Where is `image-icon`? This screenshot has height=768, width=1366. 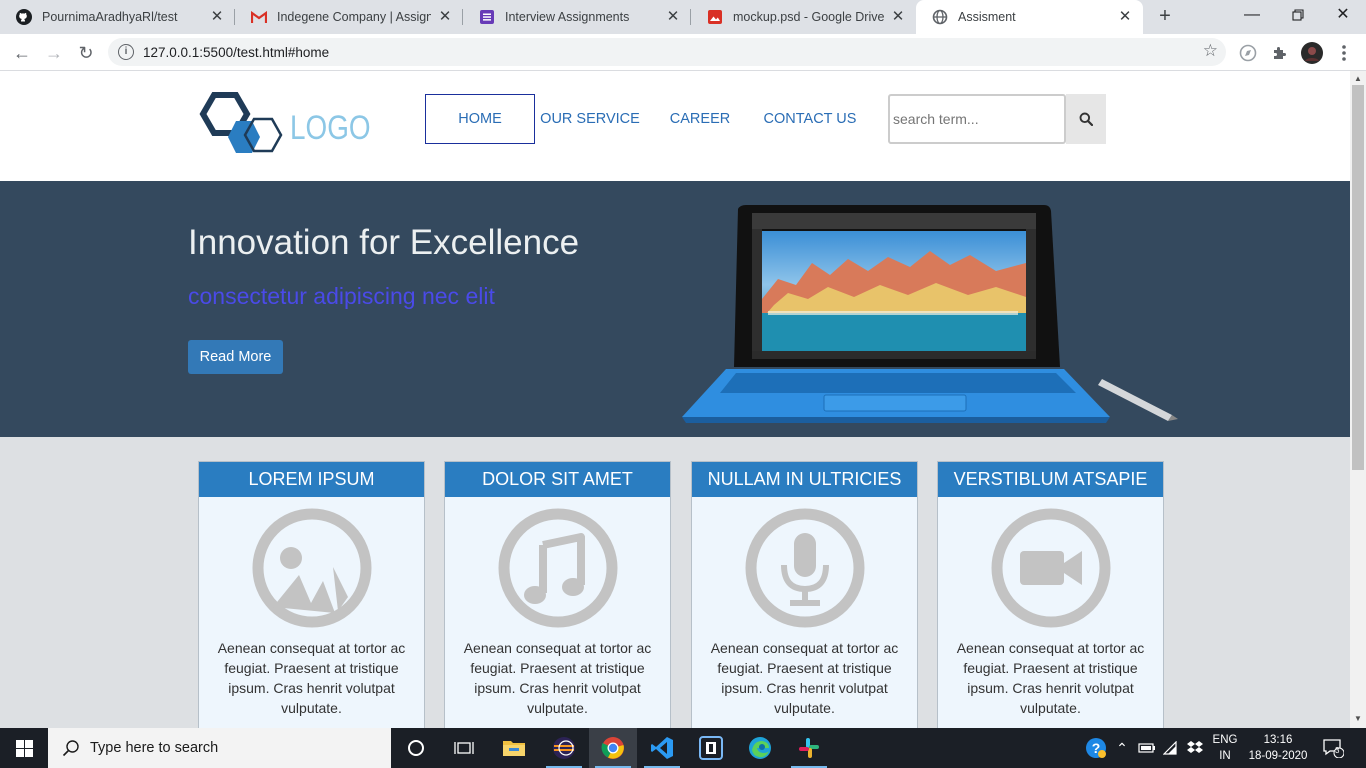 image-icon is located at coordinates (312, 568).